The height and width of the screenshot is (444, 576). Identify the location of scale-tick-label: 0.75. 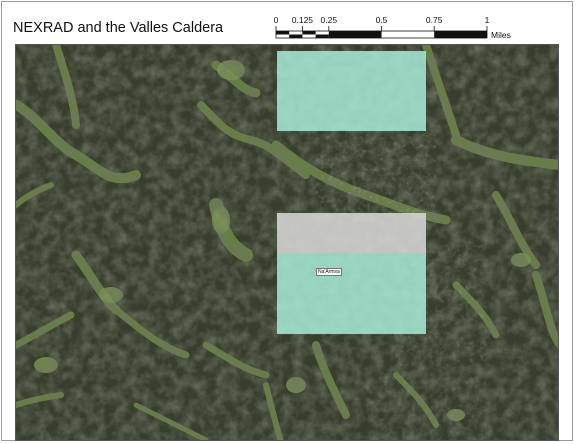
(434, 20).